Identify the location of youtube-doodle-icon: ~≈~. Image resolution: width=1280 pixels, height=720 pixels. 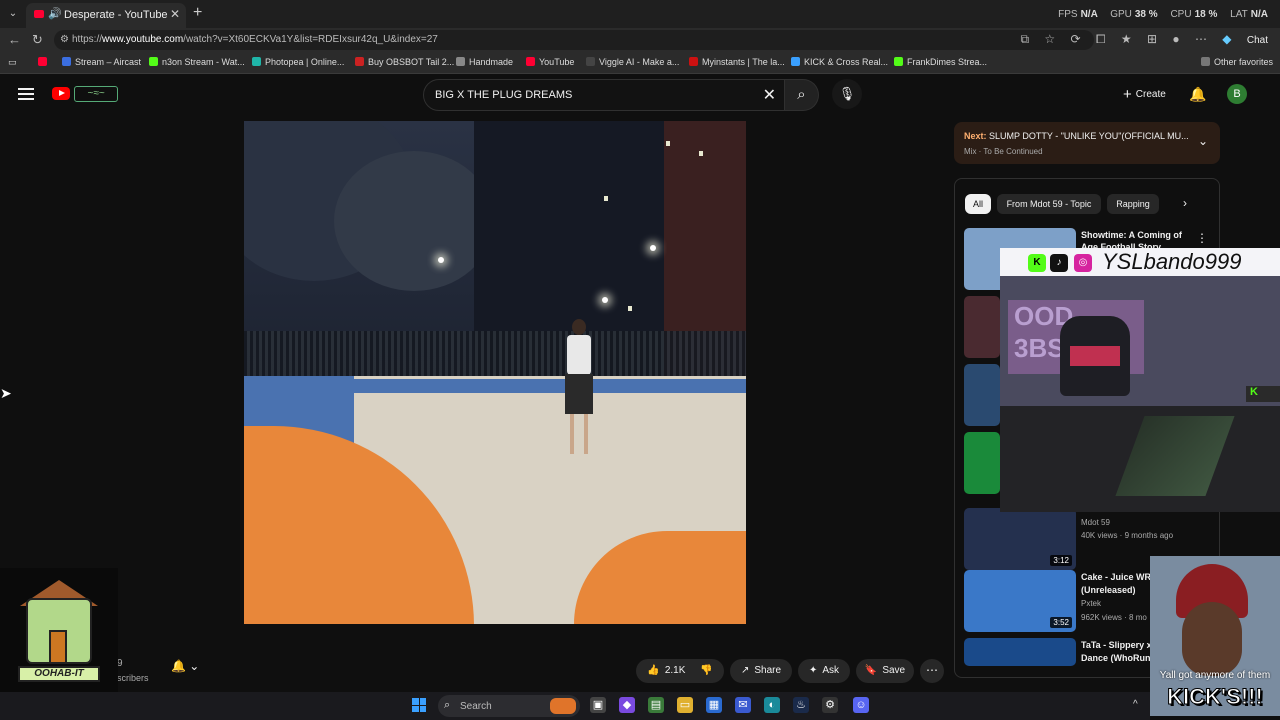
(96, 94).